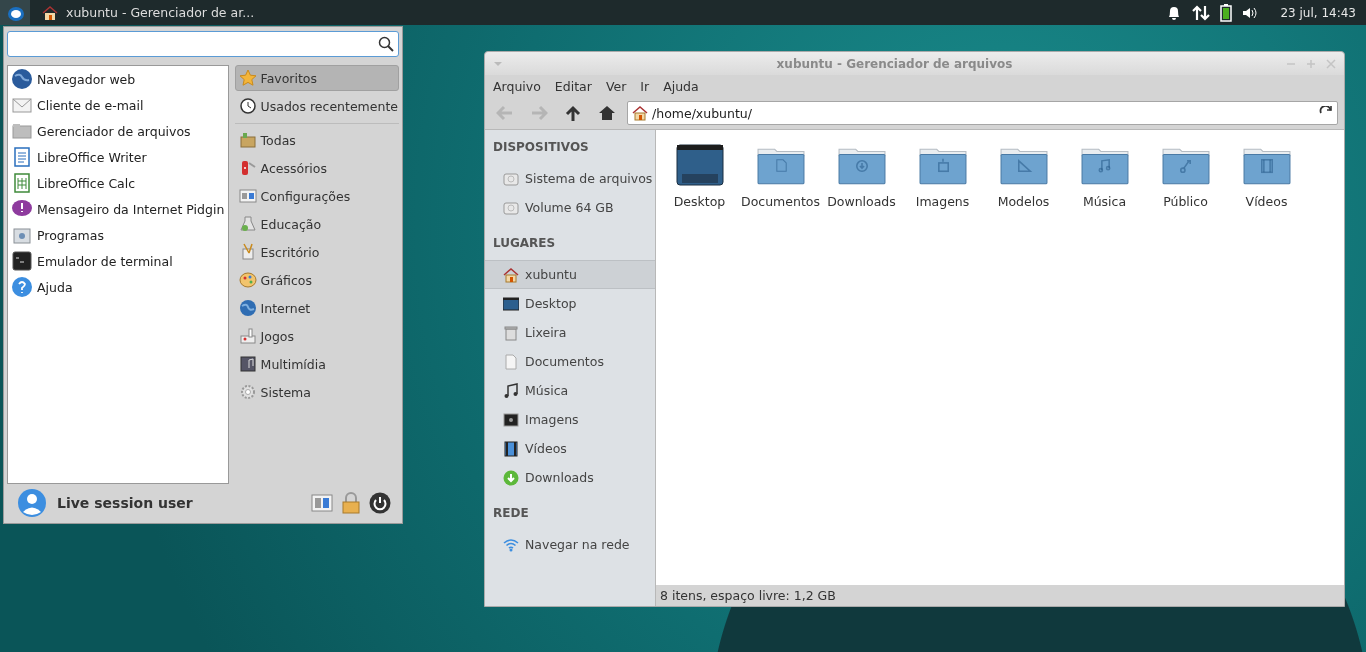 The image size is (1366, 652). I want to click on app-menu-button, so click(15, 12).